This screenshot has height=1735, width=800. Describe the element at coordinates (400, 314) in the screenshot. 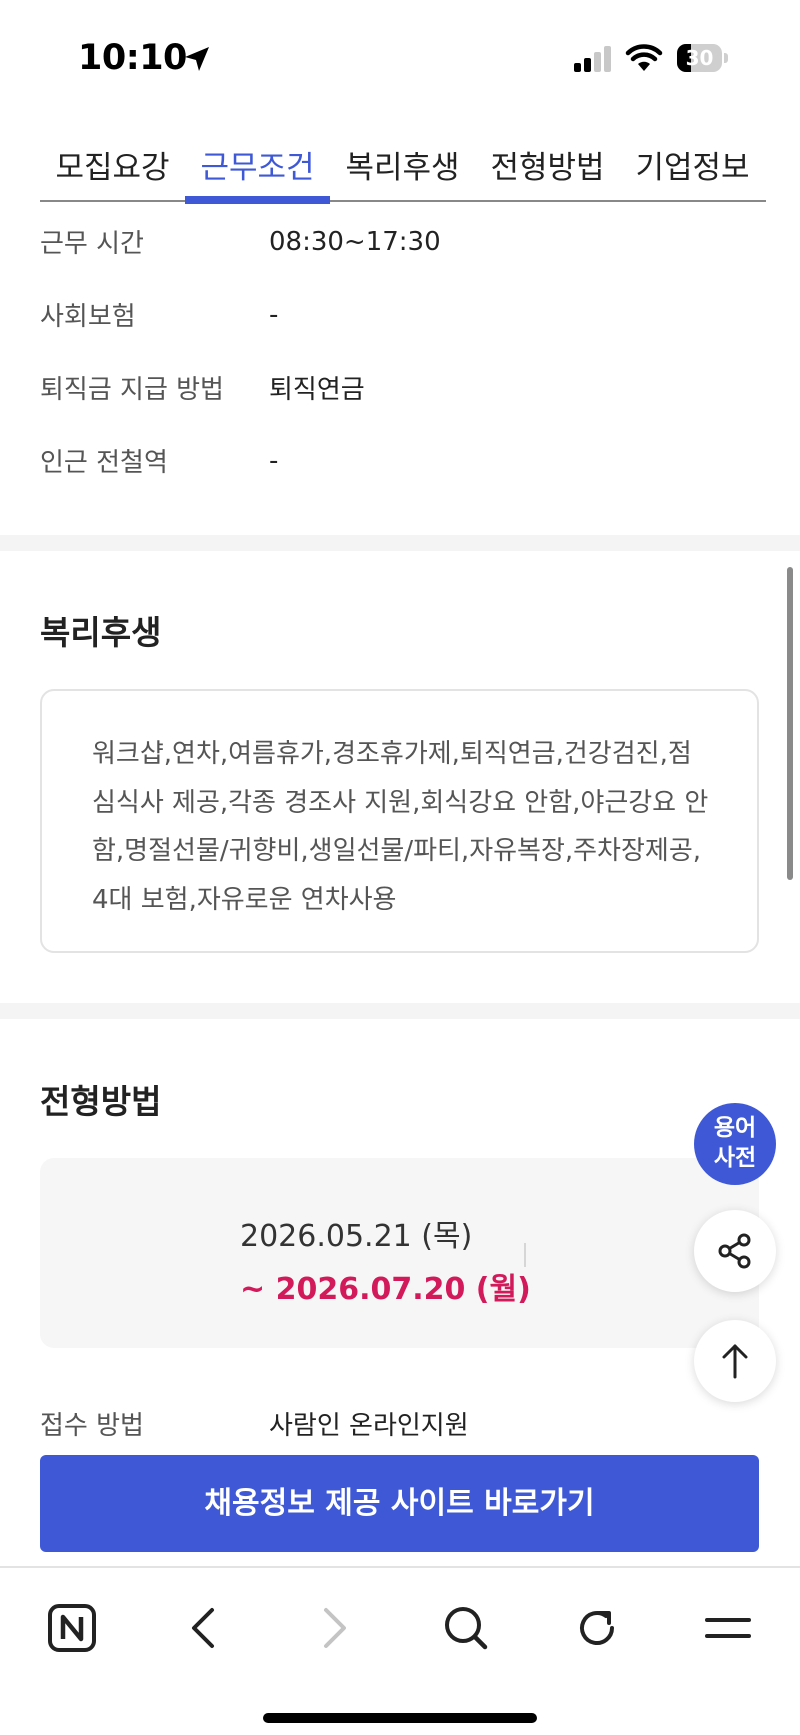

I see `info-row: 사회보험 -` at that location.